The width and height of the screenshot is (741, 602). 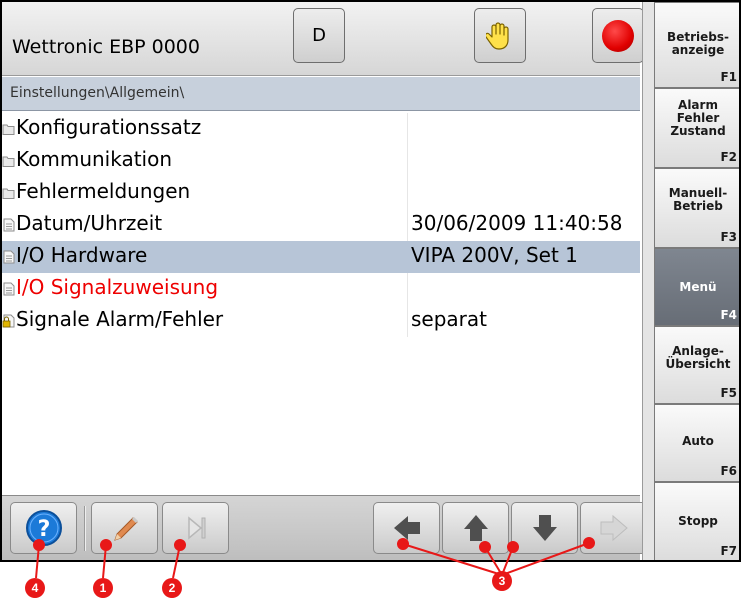 What do you see at coordinates (103, 588) in the screenshot?
I see `callout-marker-1: 1` at bounding box center [103, 588].